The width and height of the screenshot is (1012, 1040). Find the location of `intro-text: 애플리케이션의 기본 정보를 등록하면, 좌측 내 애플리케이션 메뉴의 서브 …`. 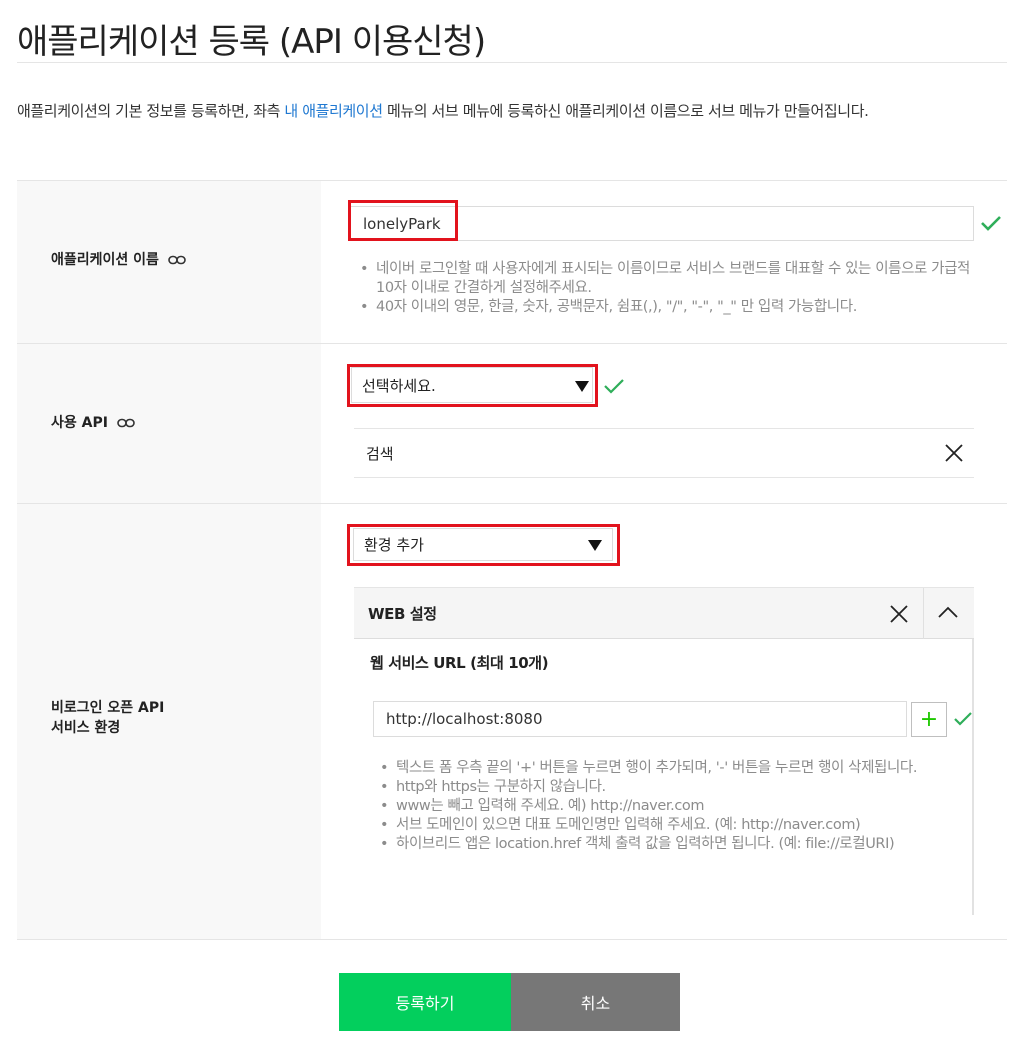

intro-text: 애플리케이션의 기본 정보를 등록하면, 좌측 내 애플리케이션 메뉴의 서브 … is located at coordinates (509, 111).